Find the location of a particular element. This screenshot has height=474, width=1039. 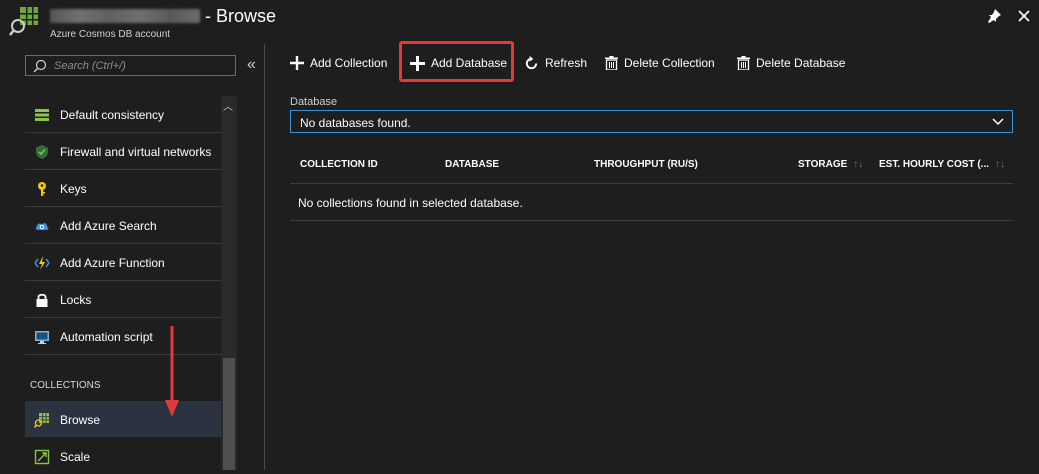

close-icon is located at coordinates (1024, 16).